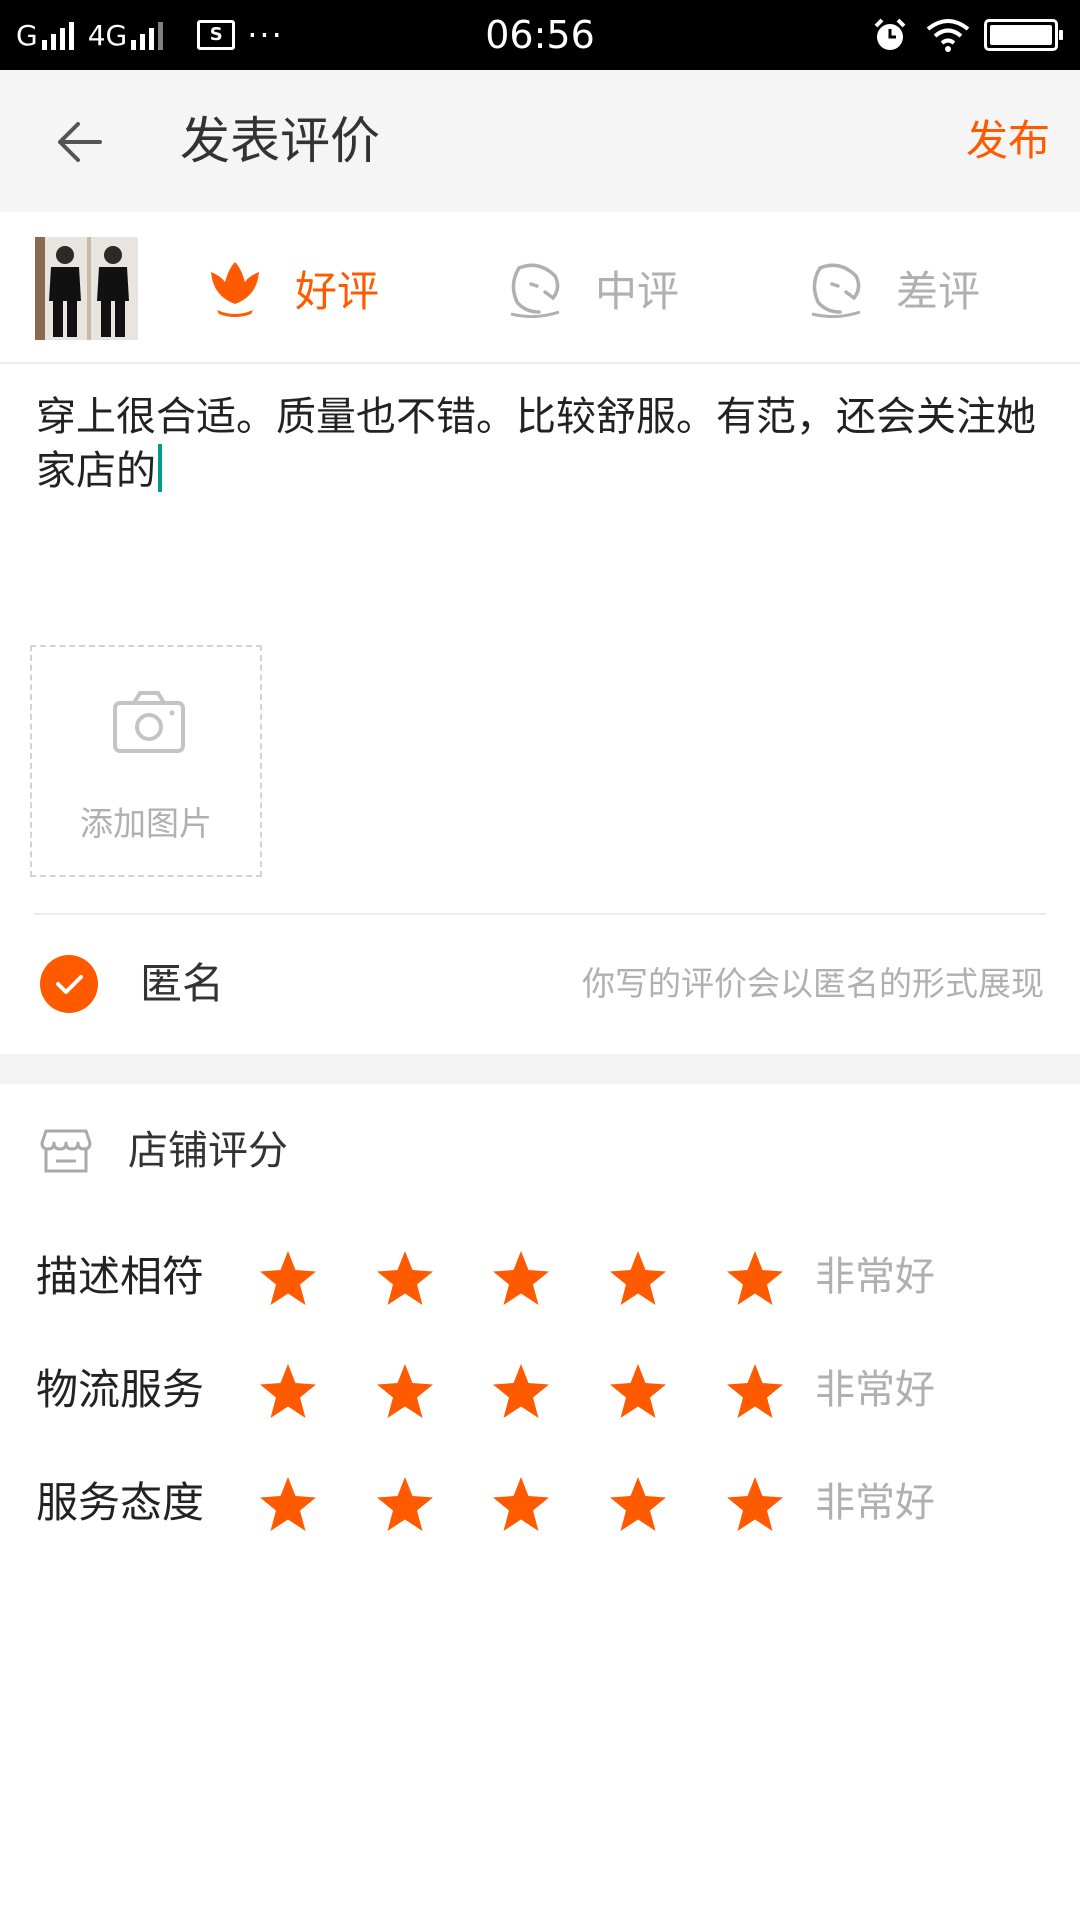 Image resolution: width=1080 pixels, height=1920 pixels. Describe the element at coordinates (536, 444) in the screenshot. I see `review-text: 穿上很合适。质量也不错。比较舒服。有范，还会关注她家店的` at that location.